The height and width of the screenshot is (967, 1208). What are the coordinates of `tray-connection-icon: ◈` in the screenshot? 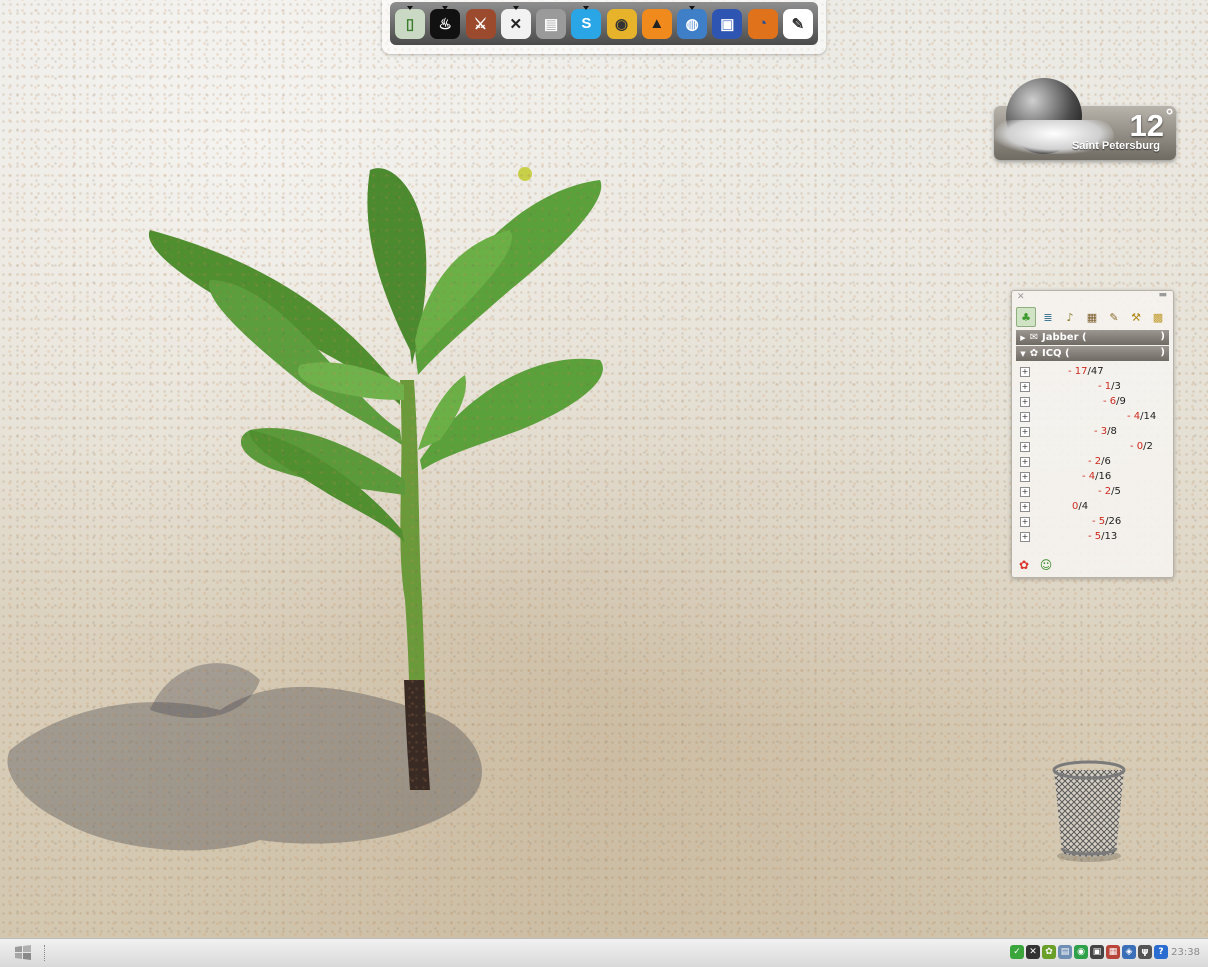 It's located at (1129, 952).